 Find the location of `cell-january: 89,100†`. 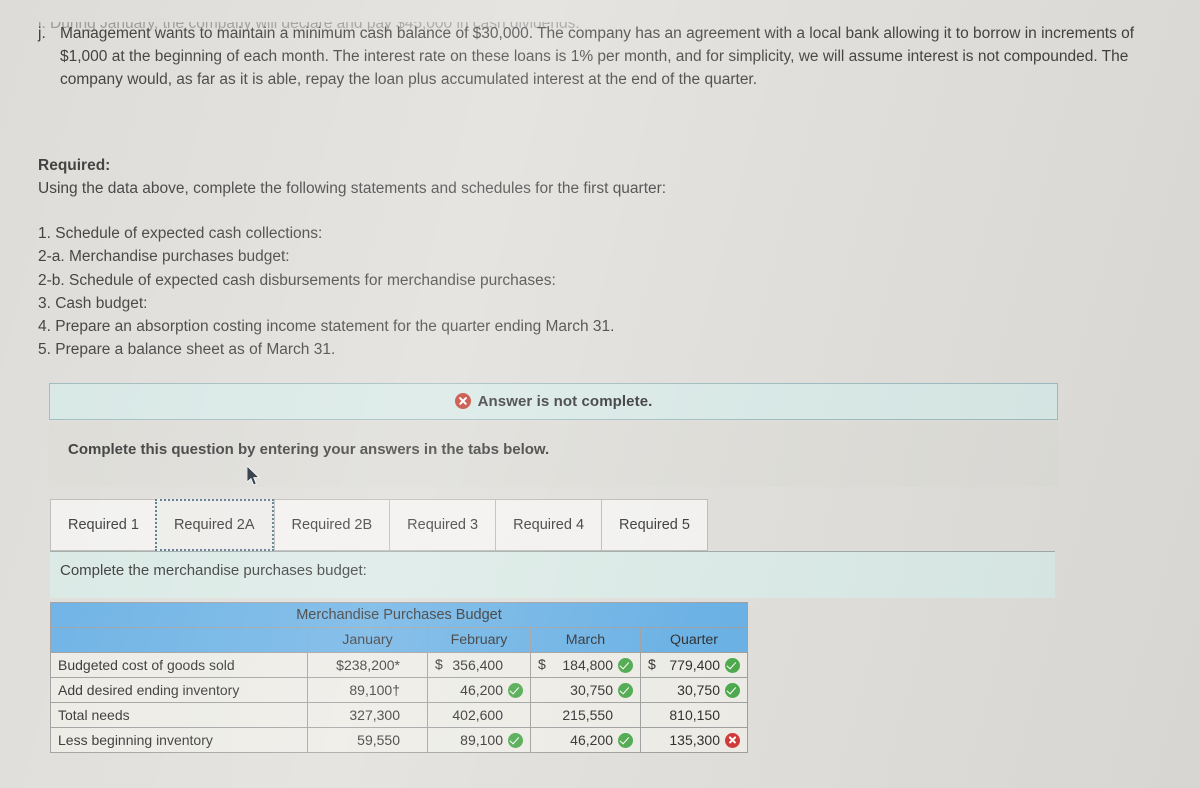

cell-january: 89,100† is located at coordinates (367, 690).